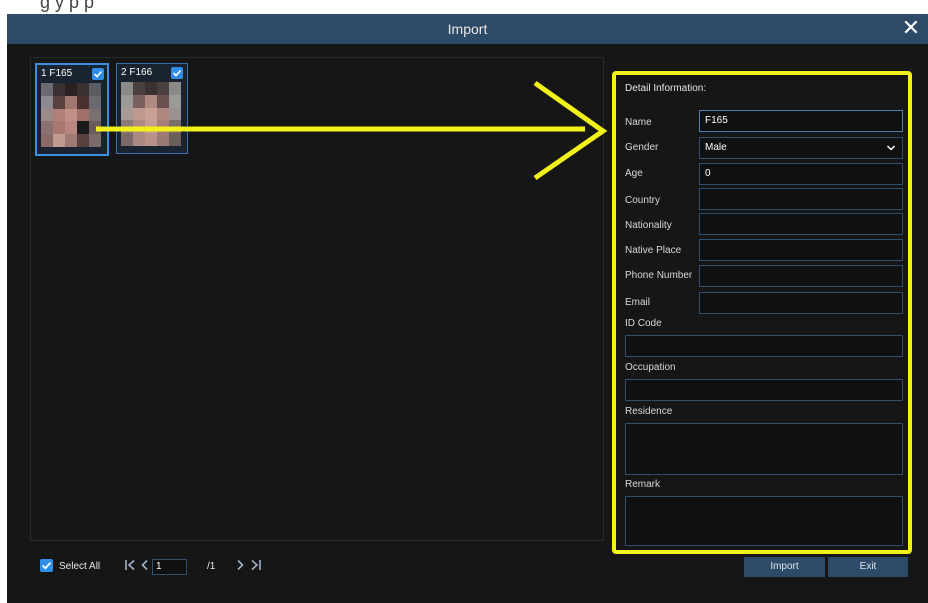 The width and height of the screenshot is (928, 603). Describe the element at coordinates (240, 566) in the screenshot. I see `next-page-icon` at that location.